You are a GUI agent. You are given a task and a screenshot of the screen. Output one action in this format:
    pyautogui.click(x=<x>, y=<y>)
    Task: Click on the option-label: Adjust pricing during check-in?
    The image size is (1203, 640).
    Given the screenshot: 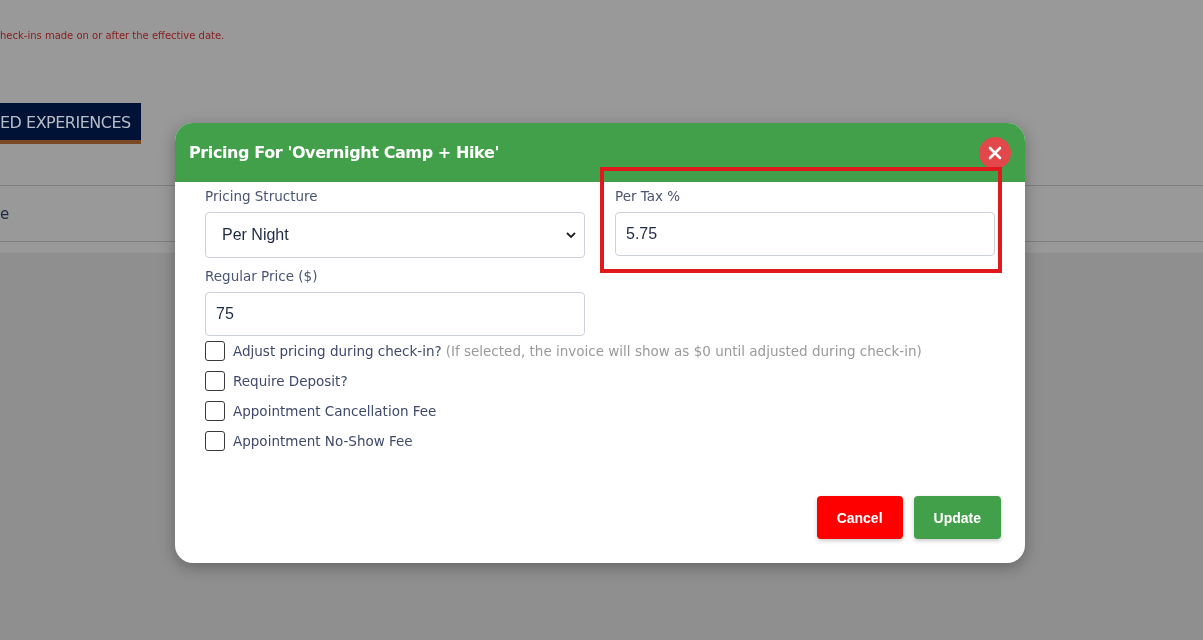 What is the action you would take?
    pyautogui.click(x=337, y=351)
    